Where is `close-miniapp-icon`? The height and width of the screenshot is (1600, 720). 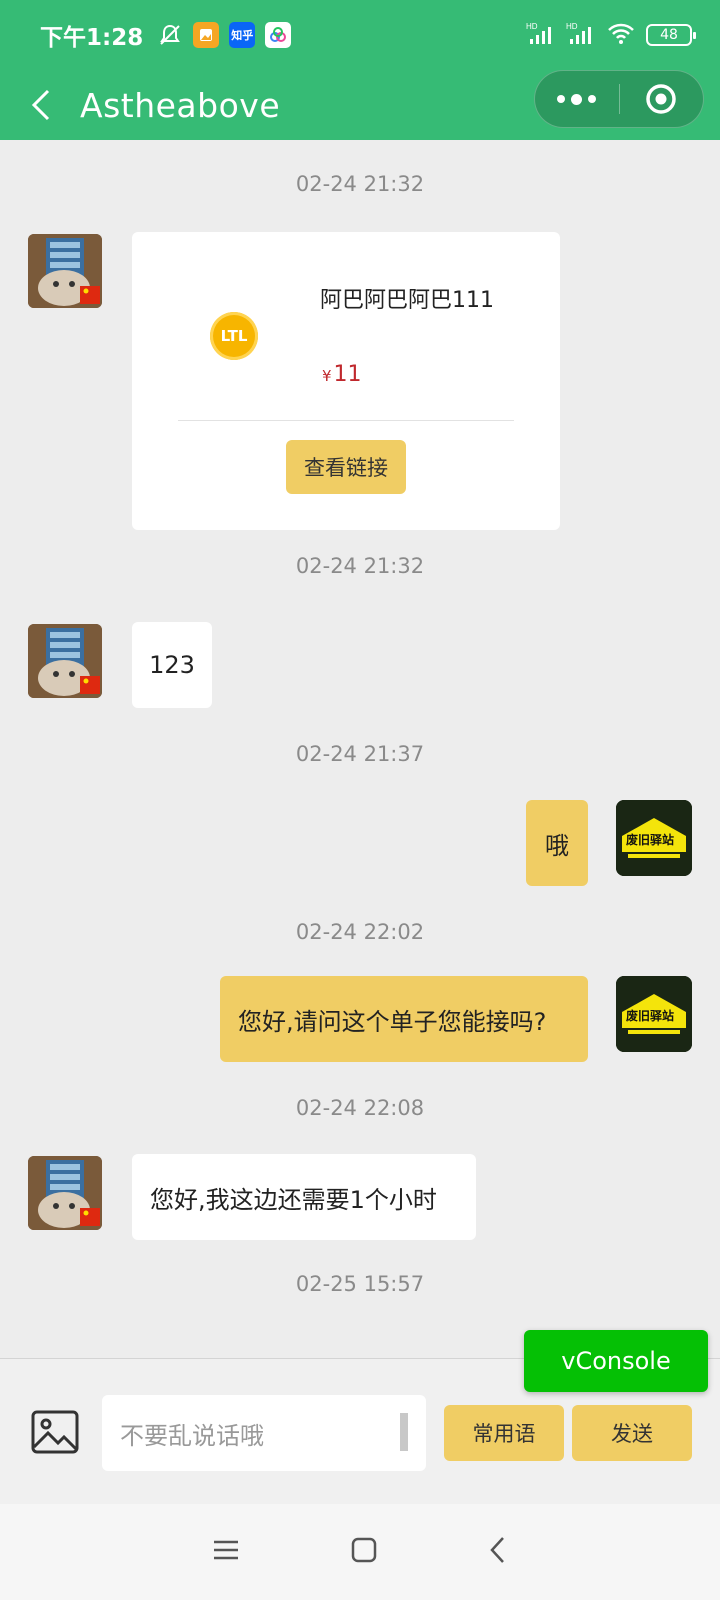
close-miniapp-icon is located at coordinates (662, 99).